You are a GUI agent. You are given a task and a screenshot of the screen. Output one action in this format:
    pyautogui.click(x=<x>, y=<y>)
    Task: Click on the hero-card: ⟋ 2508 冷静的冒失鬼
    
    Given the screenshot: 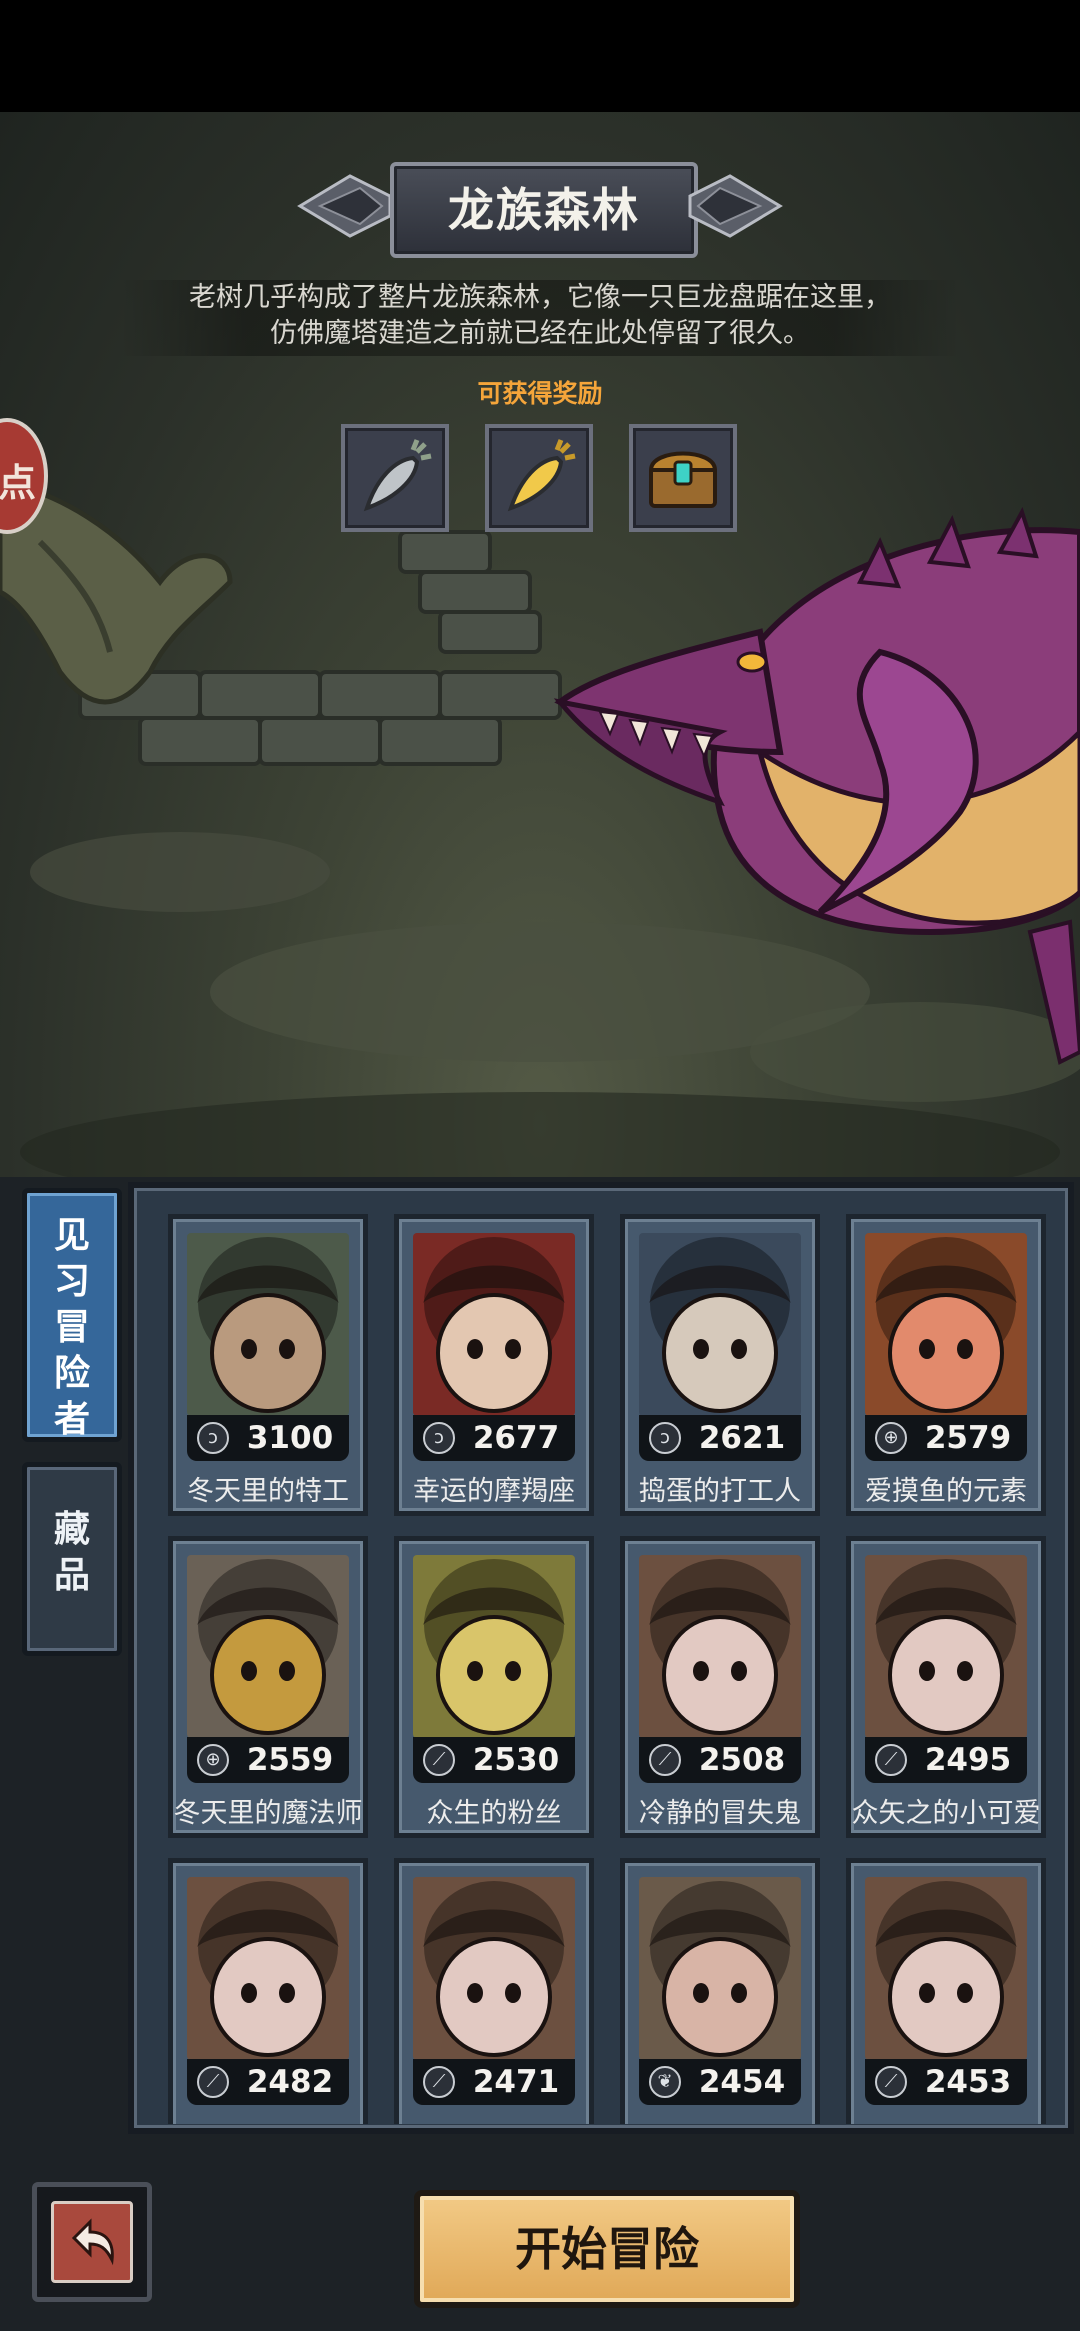 What is the action you would take?
    pyautogui.click(x=720, y=1687)
    